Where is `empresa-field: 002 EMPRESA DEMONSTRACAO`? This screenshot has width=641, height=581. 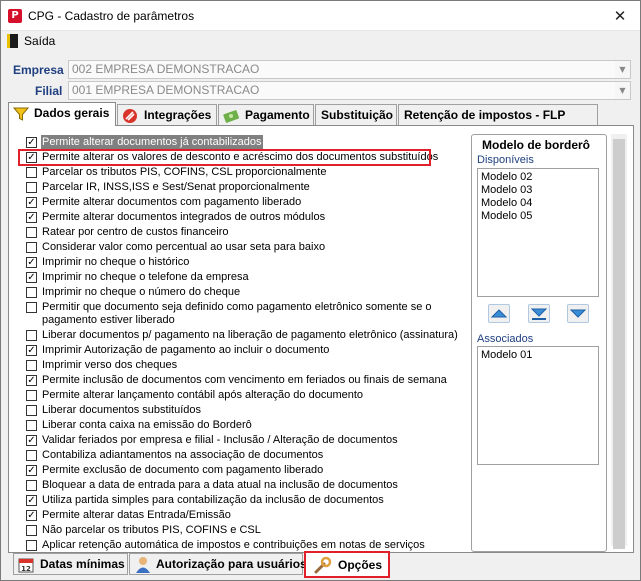 empresa-field: 002 EMPRESA DEMONSTRACAO is located at coordinates (349, 69).